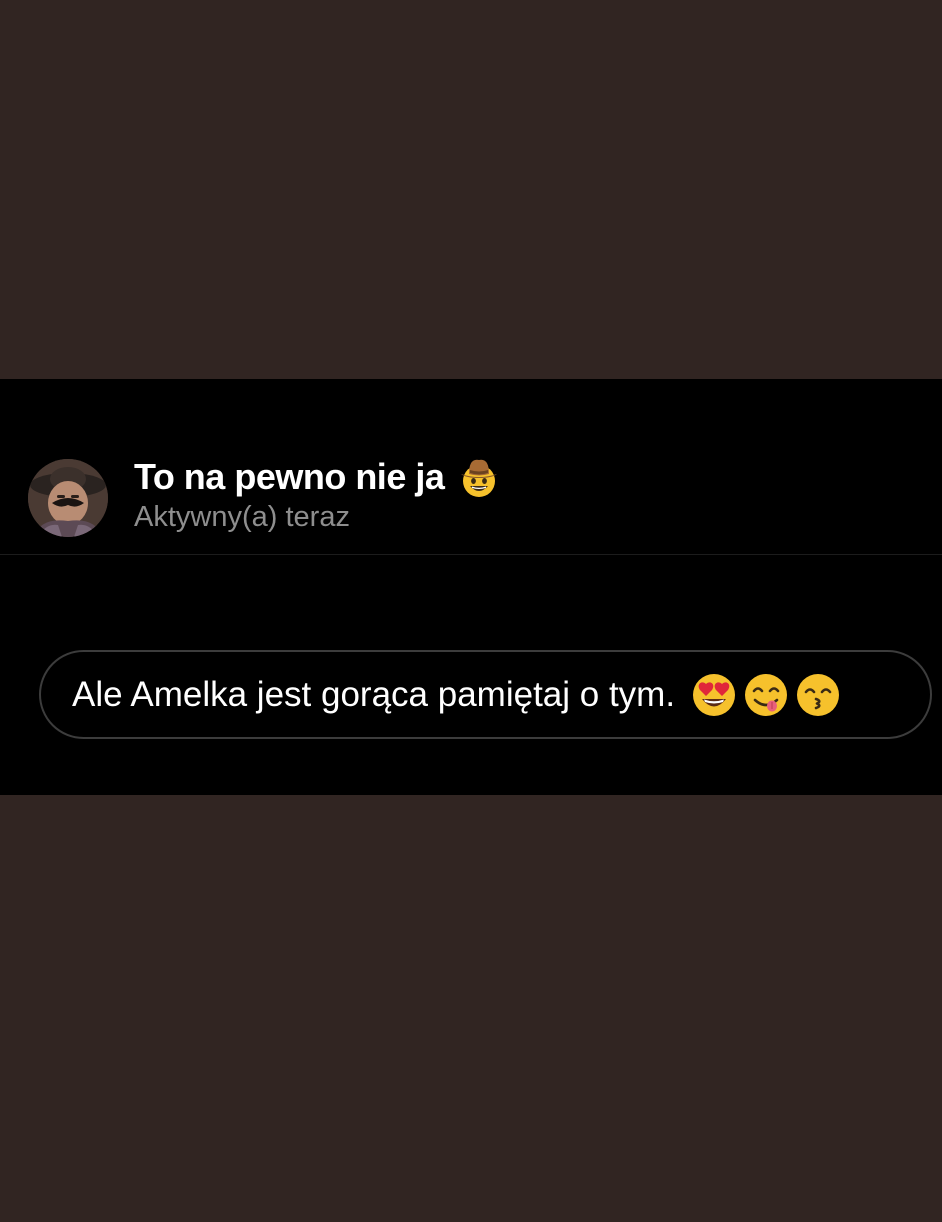 This screenshot has height=1222, width=942. I want to click on kissing-smiling-eyes-icon, so click(818, 695).